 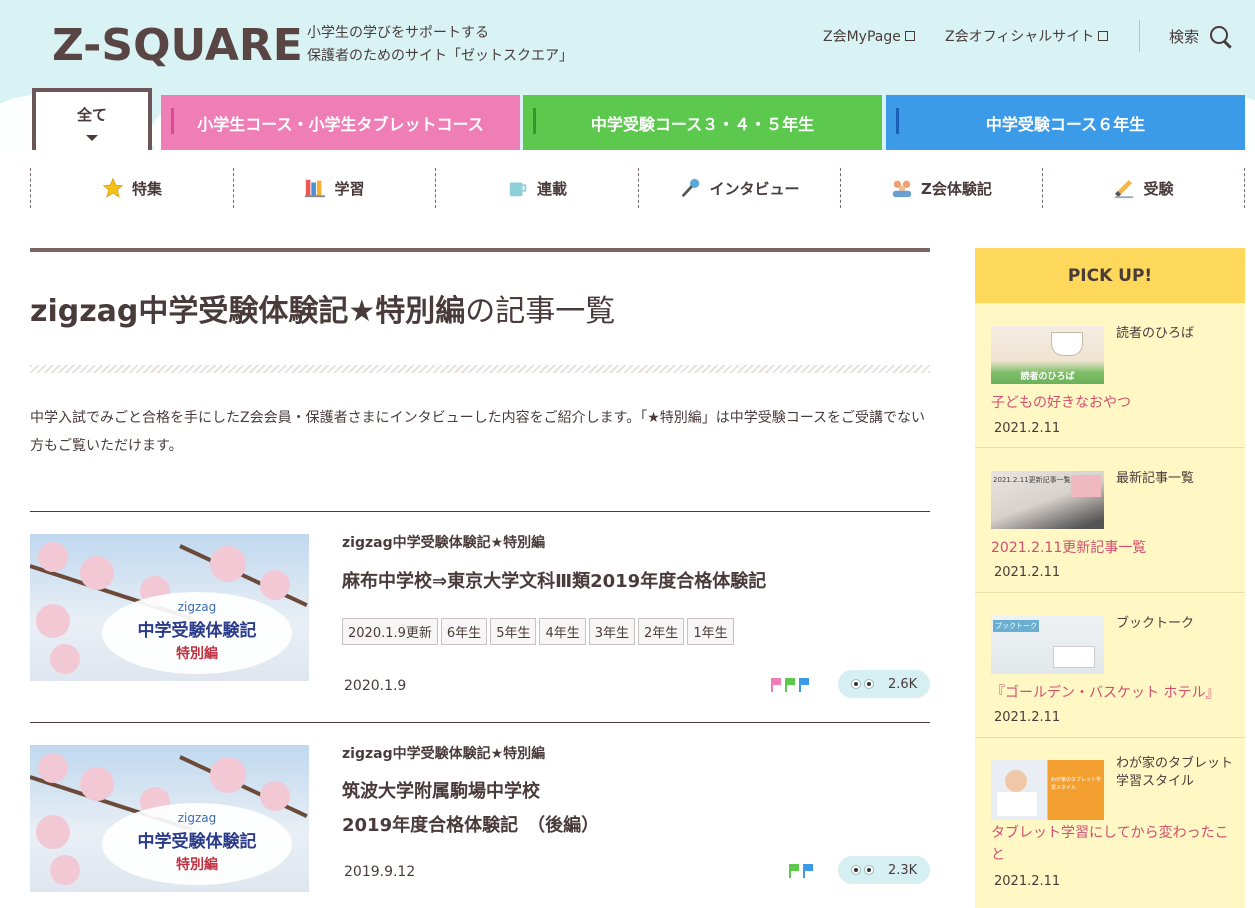 I want to click on tab-juken-6-label: 中学受験コース６年生, so click(x=1065, y=124).